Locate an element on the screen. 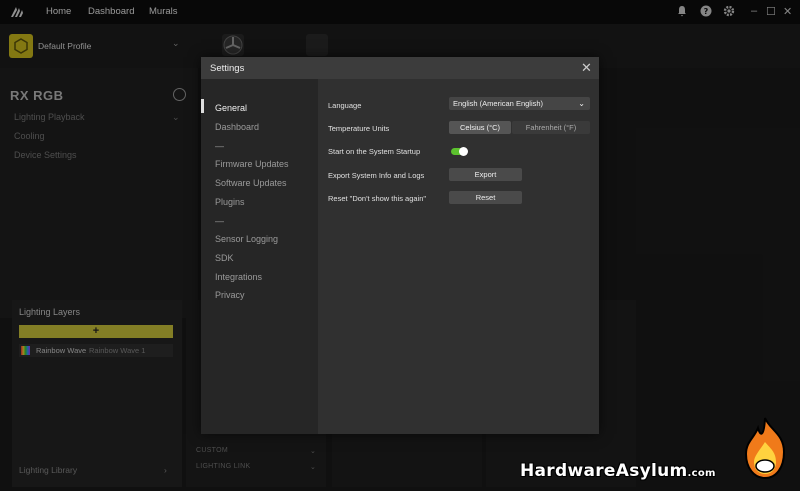 The width and height of the screenshot is (800, 491). active-indicator is located at coordinates (202, 106).